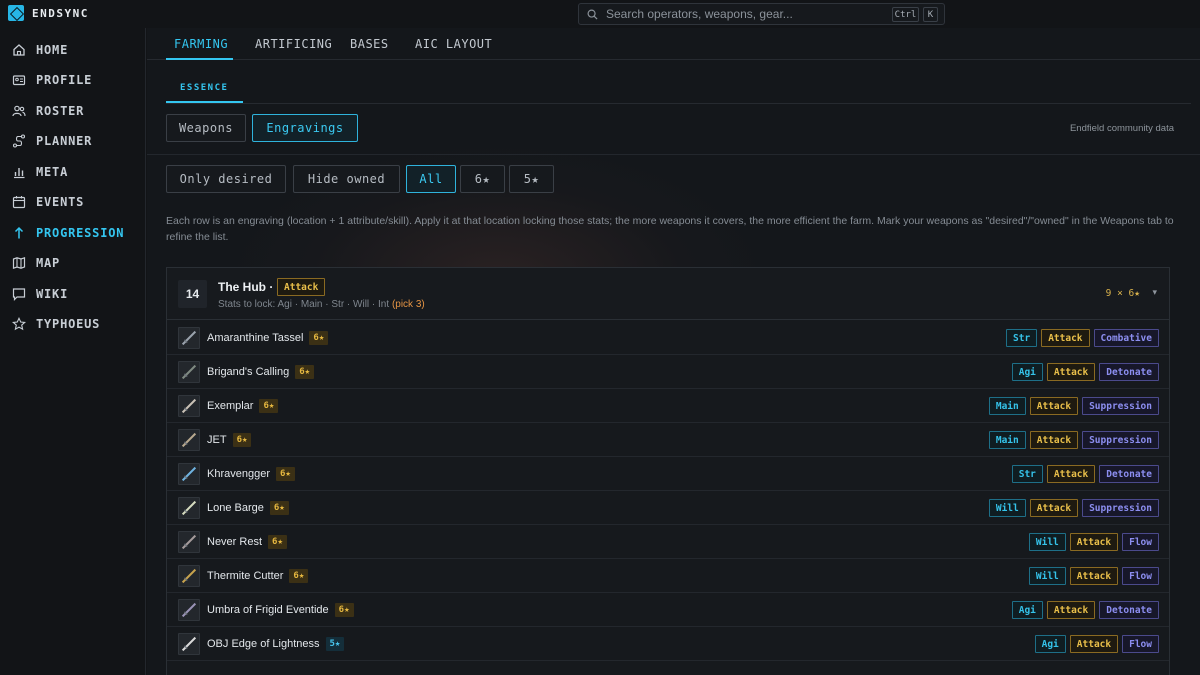 Image resolution: width=1200 pixels, height=675 pixels. I want to click on brand-logo-icon, so click(16, 13).